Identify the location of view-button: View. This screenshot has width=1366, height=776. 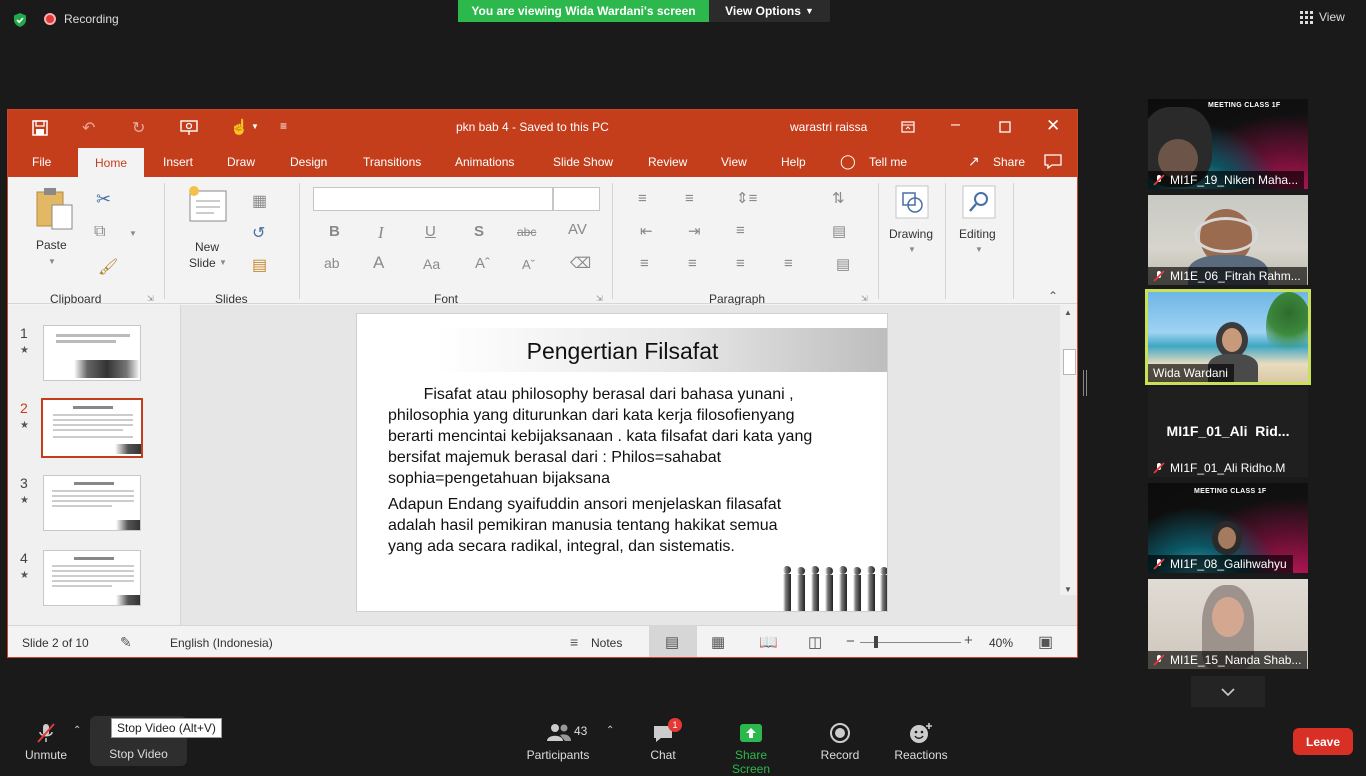
(1322, 17).